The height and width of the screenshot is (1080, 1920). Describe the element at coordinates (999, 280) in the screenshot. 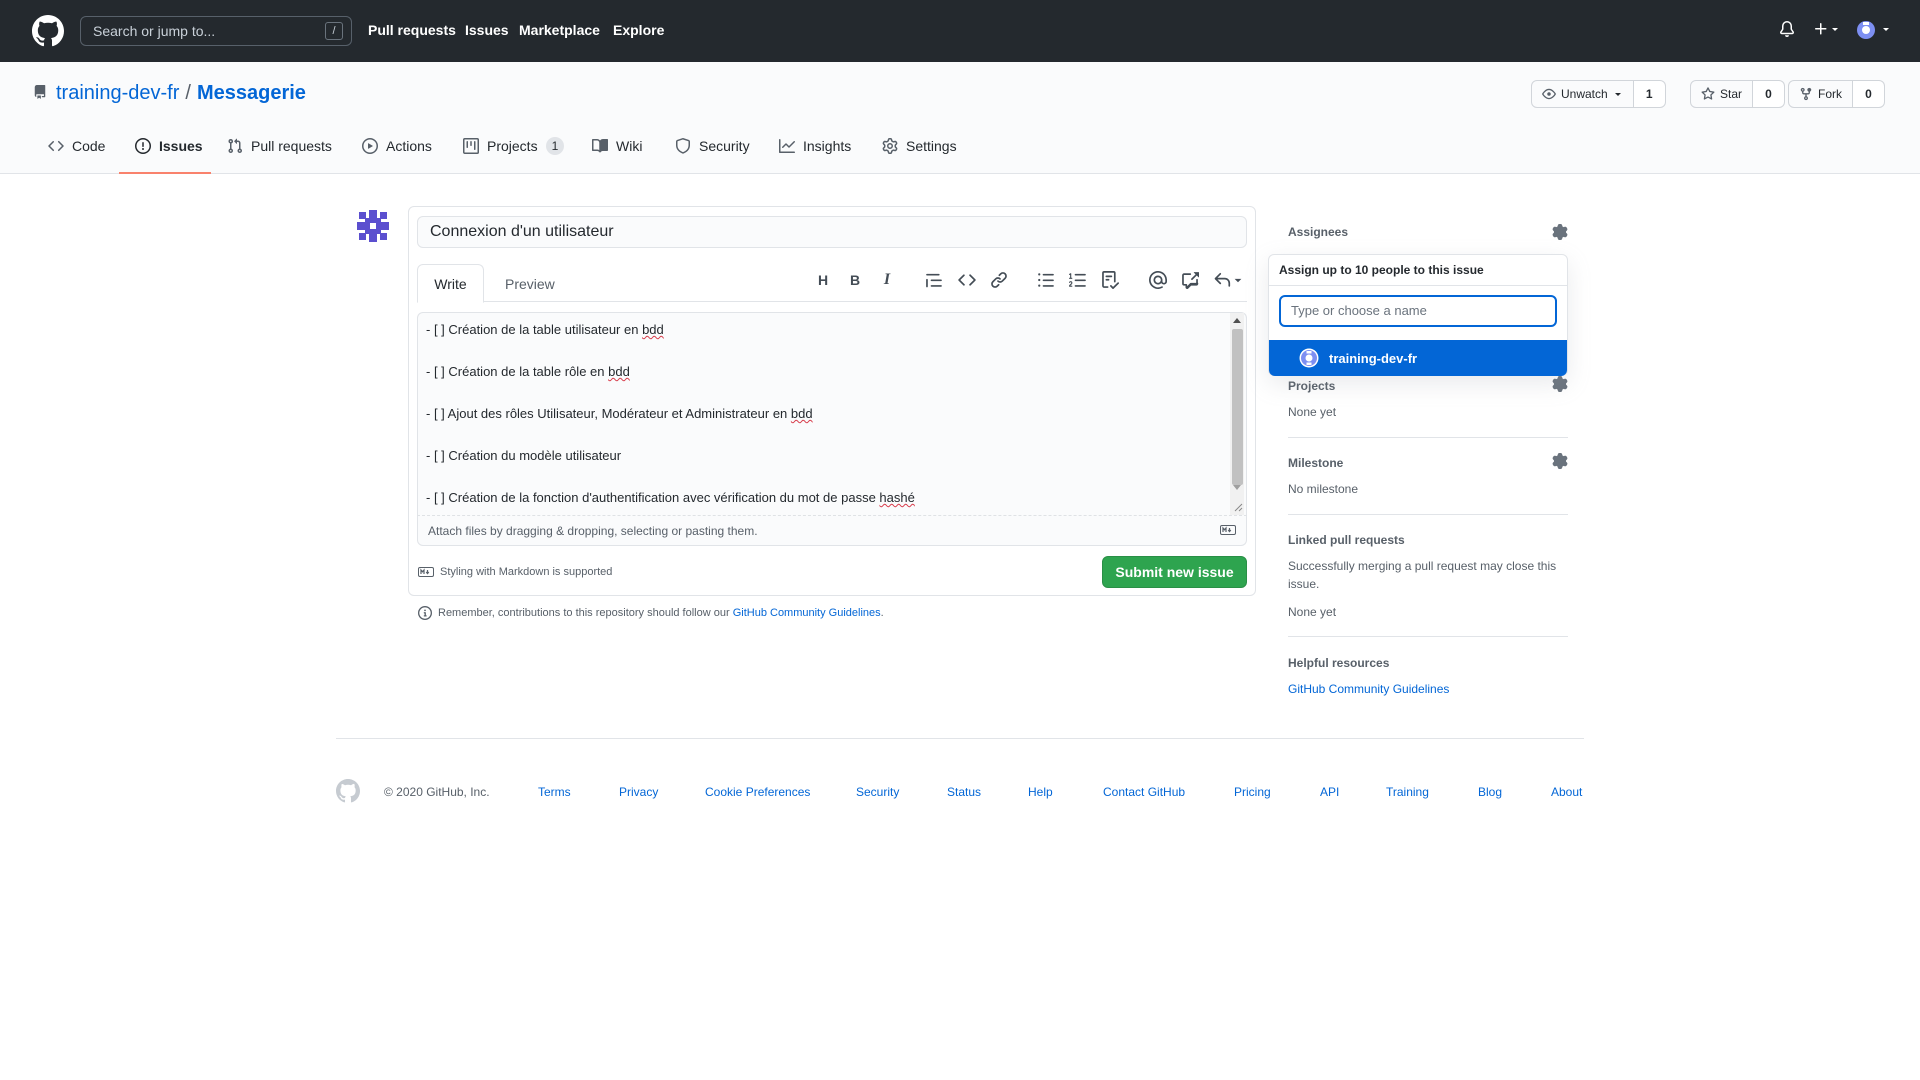

I see `link-icon` at that location.